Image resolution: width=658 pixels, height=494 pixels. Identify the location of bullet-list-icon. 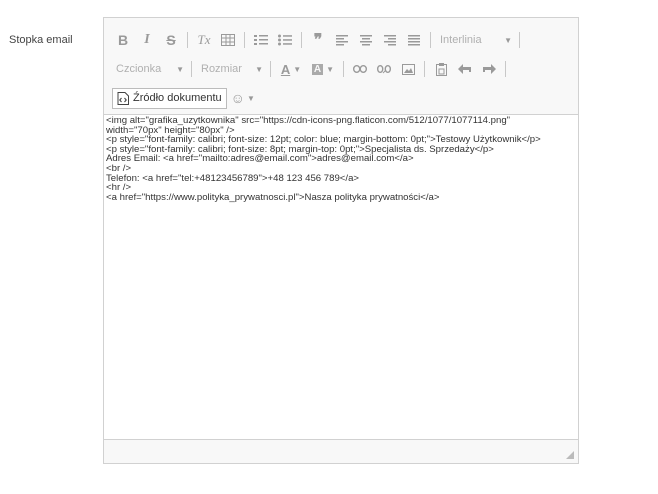
(285, 40).